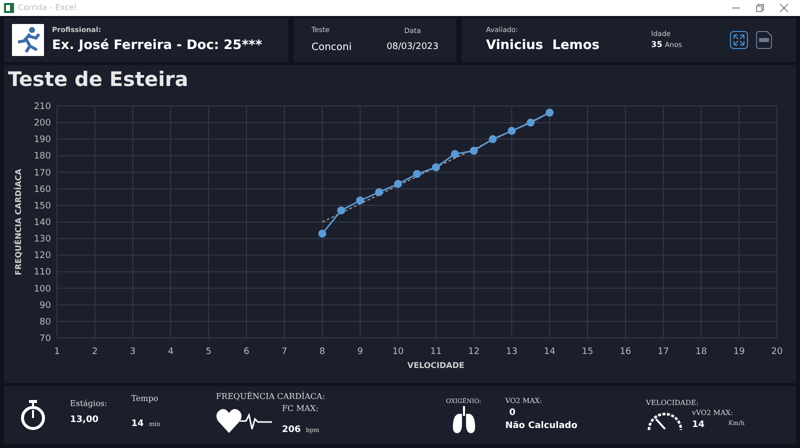 Image resolution: width=800 pixels, height=448 pixels. I want to click on heart-rate-title: FREQUÊNCIA CARDÍACA:, so click(271, 397).